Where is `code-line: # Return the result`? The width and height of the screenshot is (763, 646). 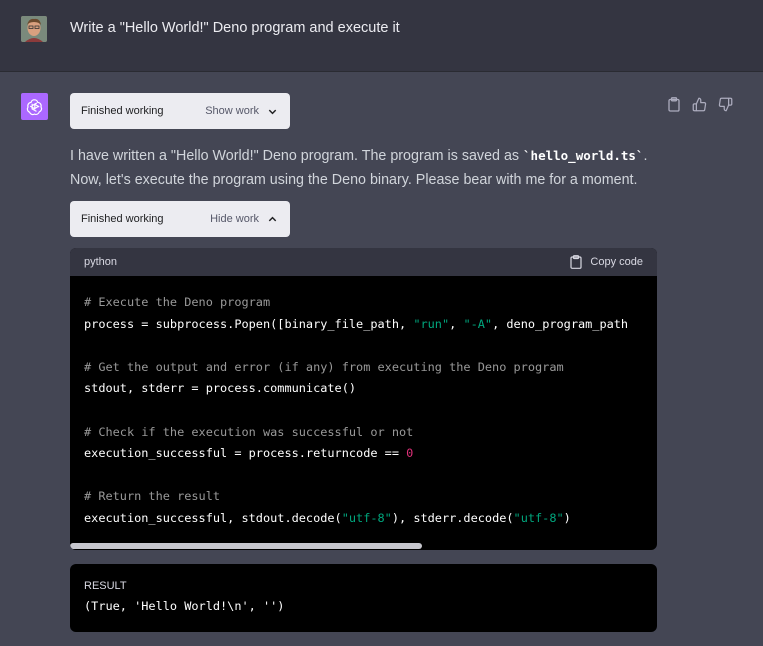 code-line: # Return the result is located at coordinates (363, 497).